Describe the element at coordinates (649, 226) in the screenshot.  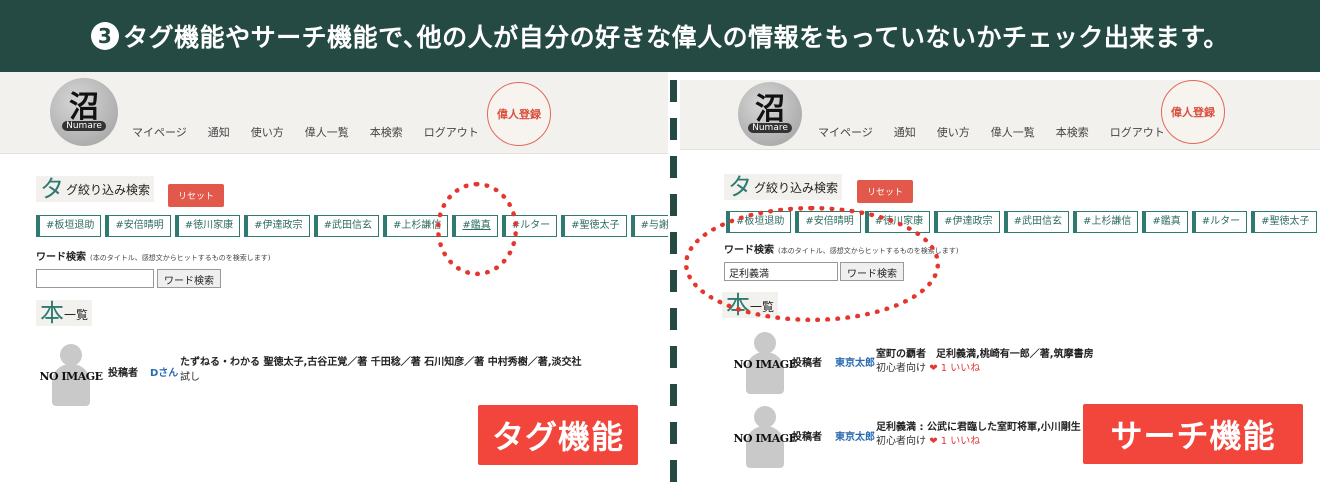
I see `tag-chip: #与謝` at that location.